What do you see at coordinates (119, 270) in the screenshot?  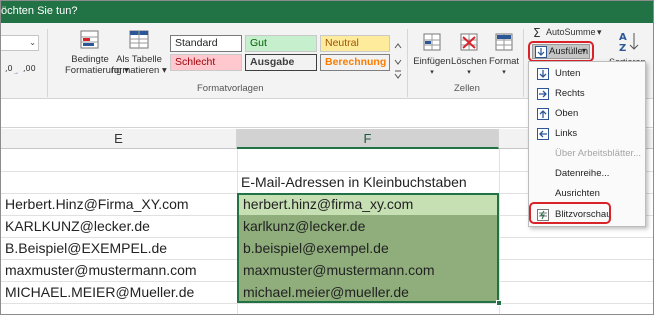 I see `cell-e-row-4: maxmuster@mustermann.com` at bounding box center [119, 270].